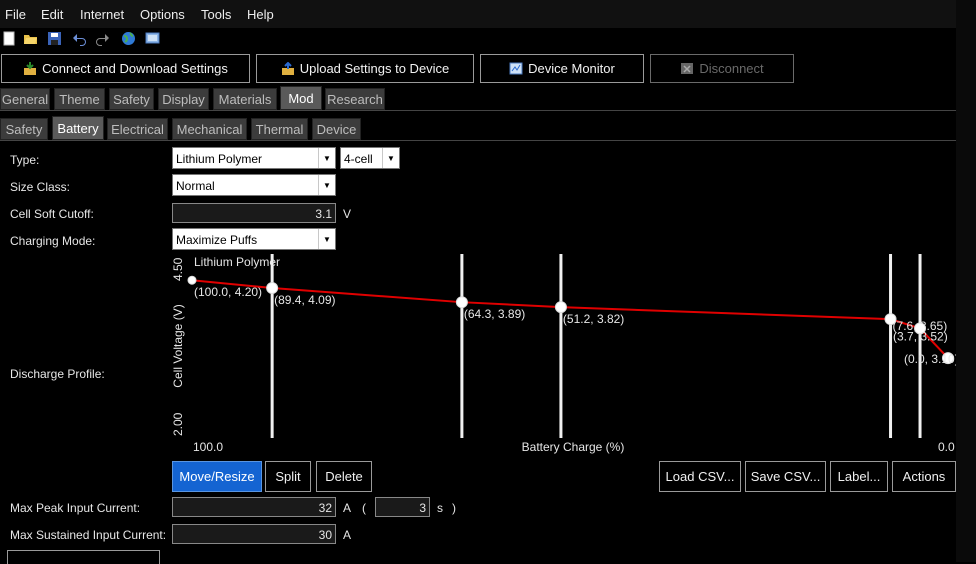 This screenshot has height=564, width=976. I want to click on type-select: Lithium Polymer ▼, so click(254, 158).